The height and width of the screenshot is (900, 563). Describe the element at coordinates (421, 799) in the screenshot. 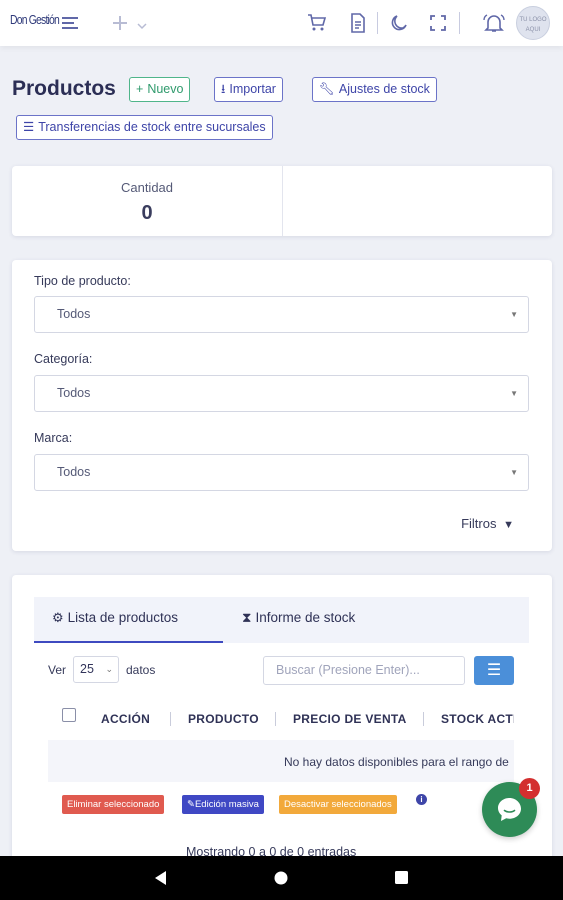

I see `info-icon: i` at that location.